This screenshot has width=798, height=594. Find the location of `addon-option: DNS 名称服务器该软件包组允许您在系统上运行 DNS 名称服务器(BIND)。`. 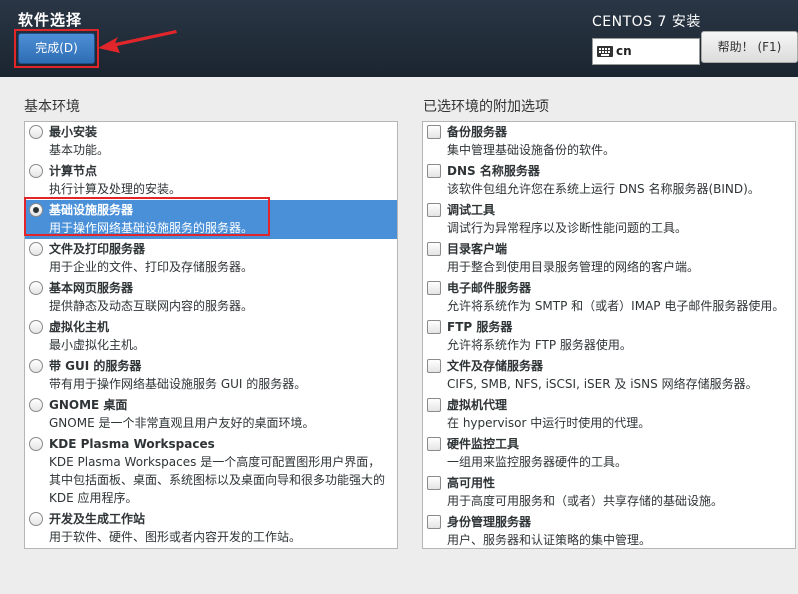

addon-option: DNS 名称服务器该软件包组允许您在系统上运行 DNS 名称服务器(BIND)。 is located at coordinates (609, 180).